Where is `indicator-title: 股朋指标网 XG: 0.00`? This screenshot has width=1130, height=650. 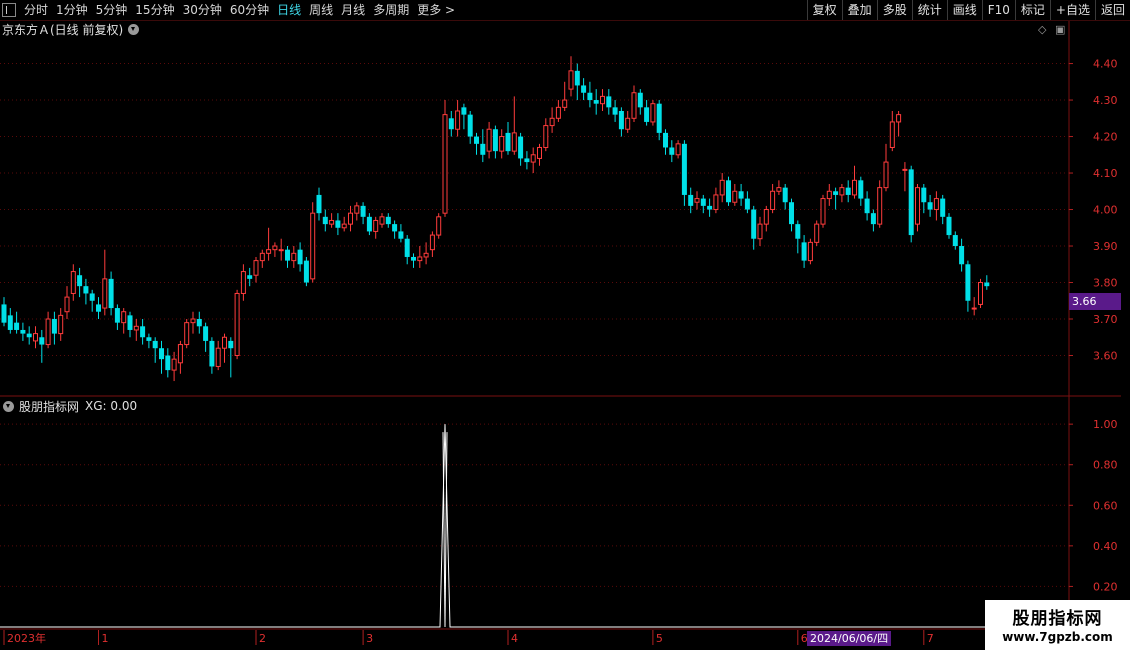
indicator-title: 股朋指标网 XG: 0.00 is located at coordinates (70, 406).